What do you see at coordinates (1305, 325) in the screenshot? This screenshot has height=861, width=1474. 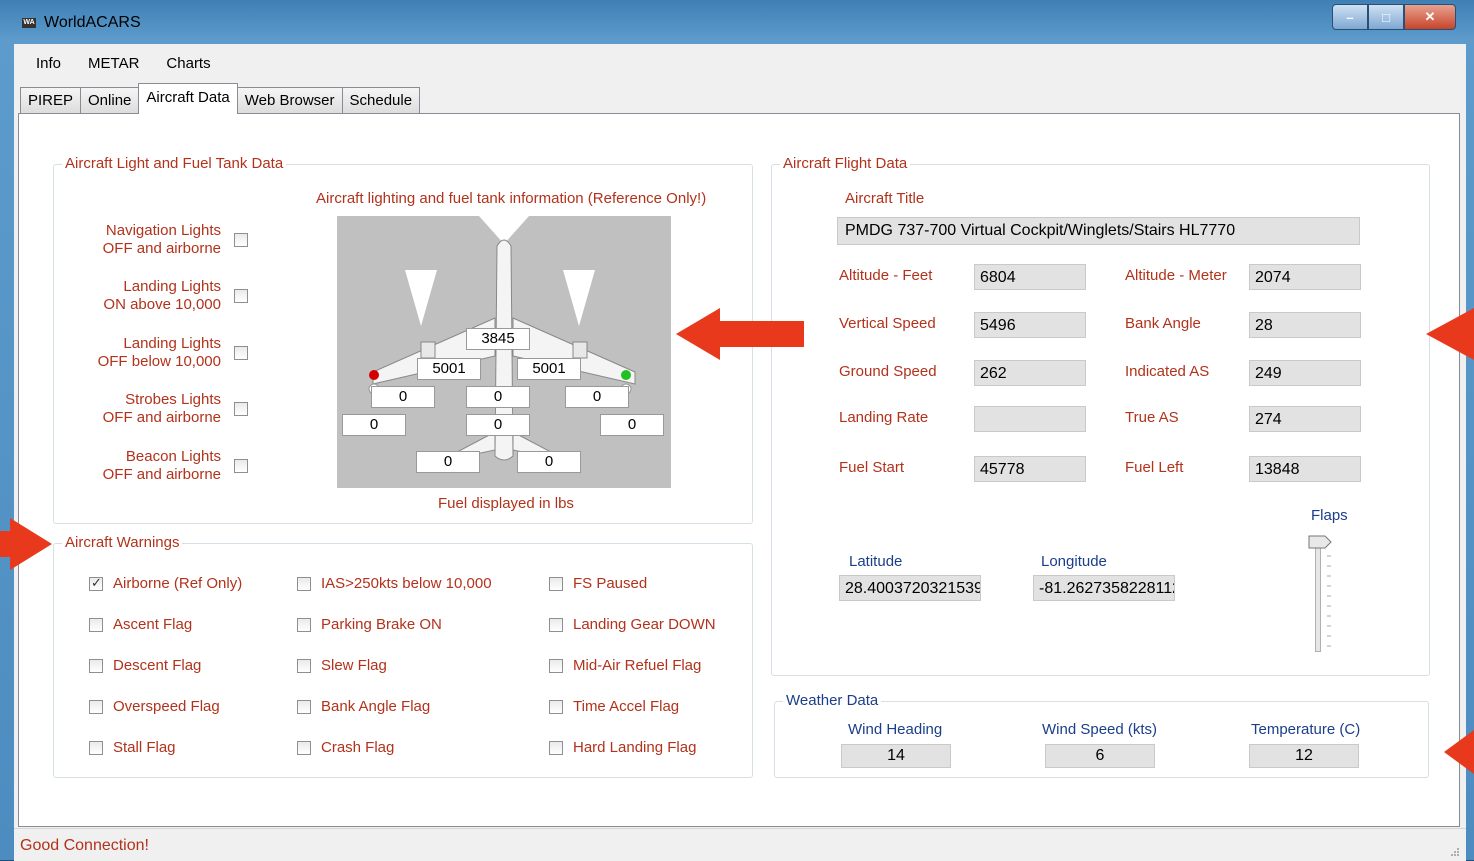 I see `flight-right-value: 28` at bounding box center [1305, 325].